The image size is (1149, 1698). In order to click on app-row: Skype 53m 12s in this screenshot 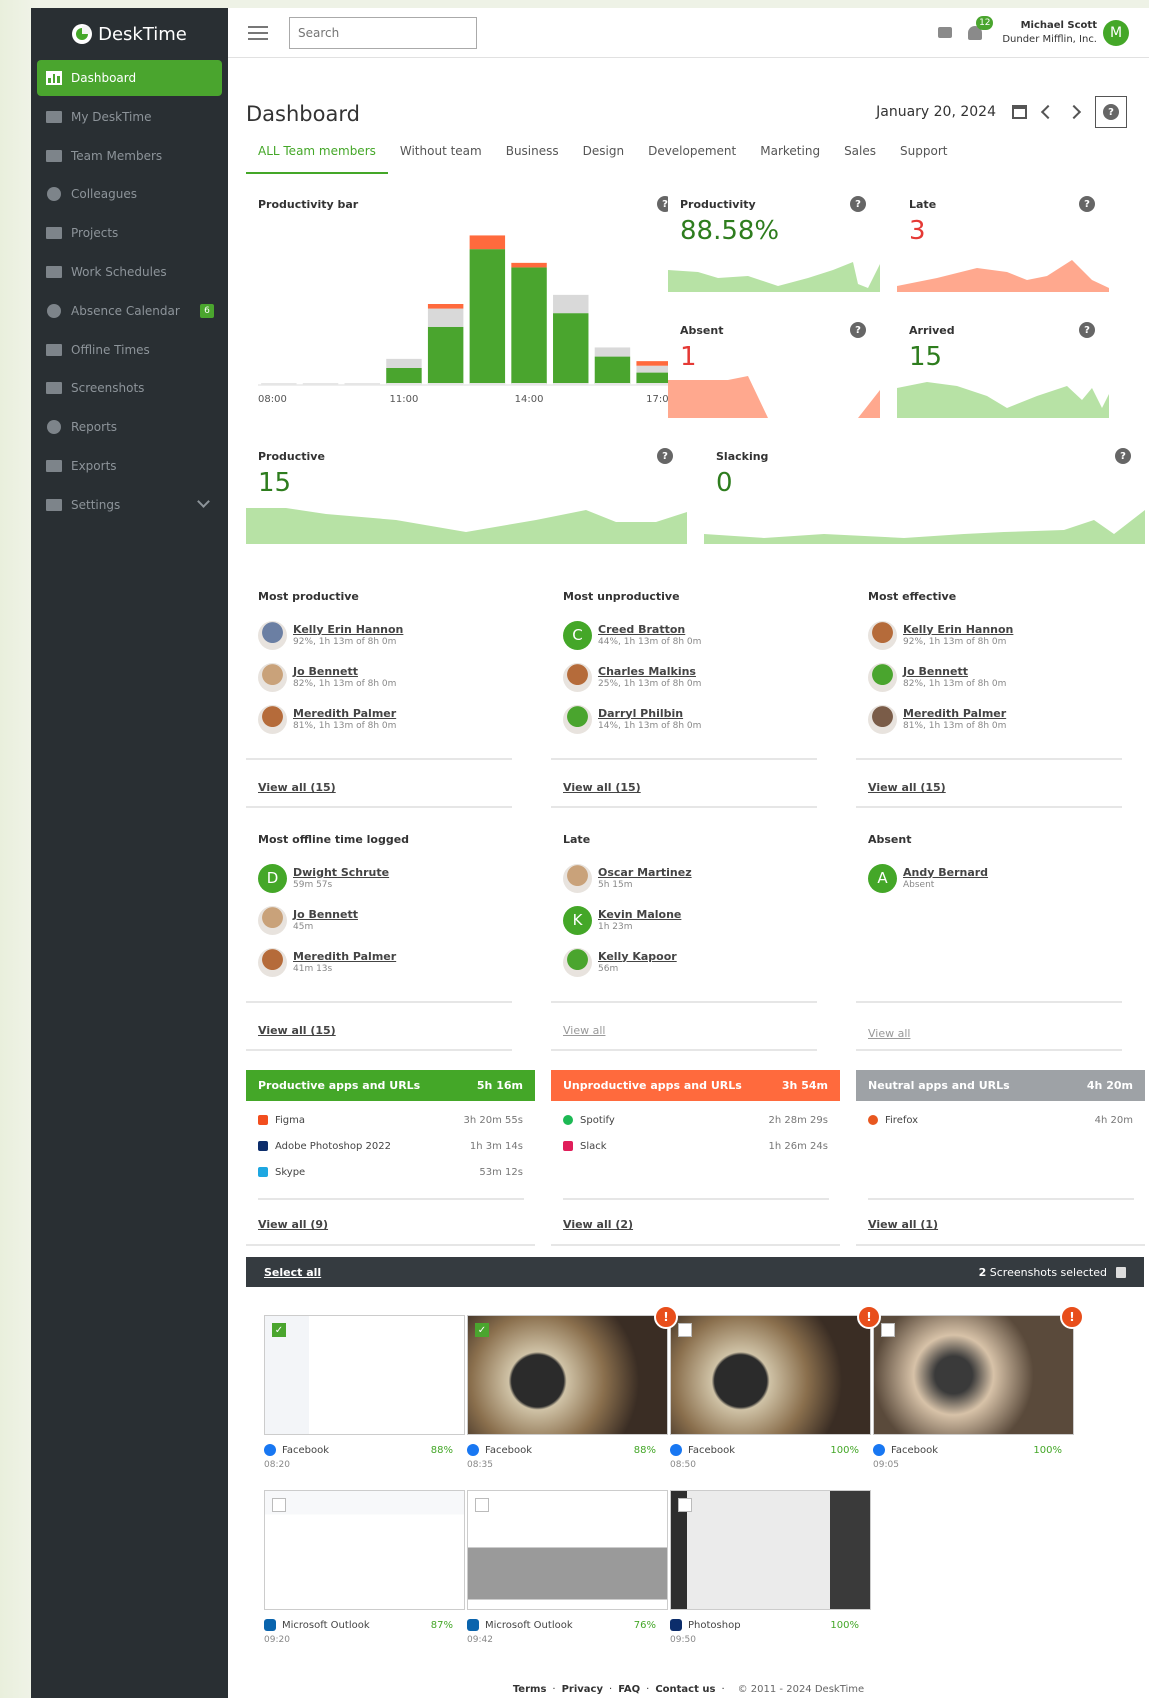, I will do `click(390, 1172)`.